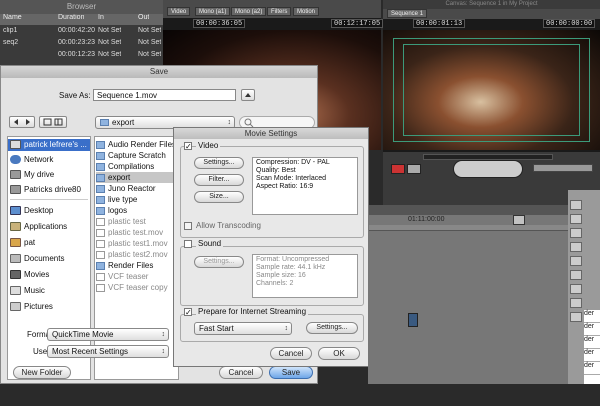 The width and height of the screenshot is (600, 406). I want to click on list-item: plastic test.mov, so click(137, 232).